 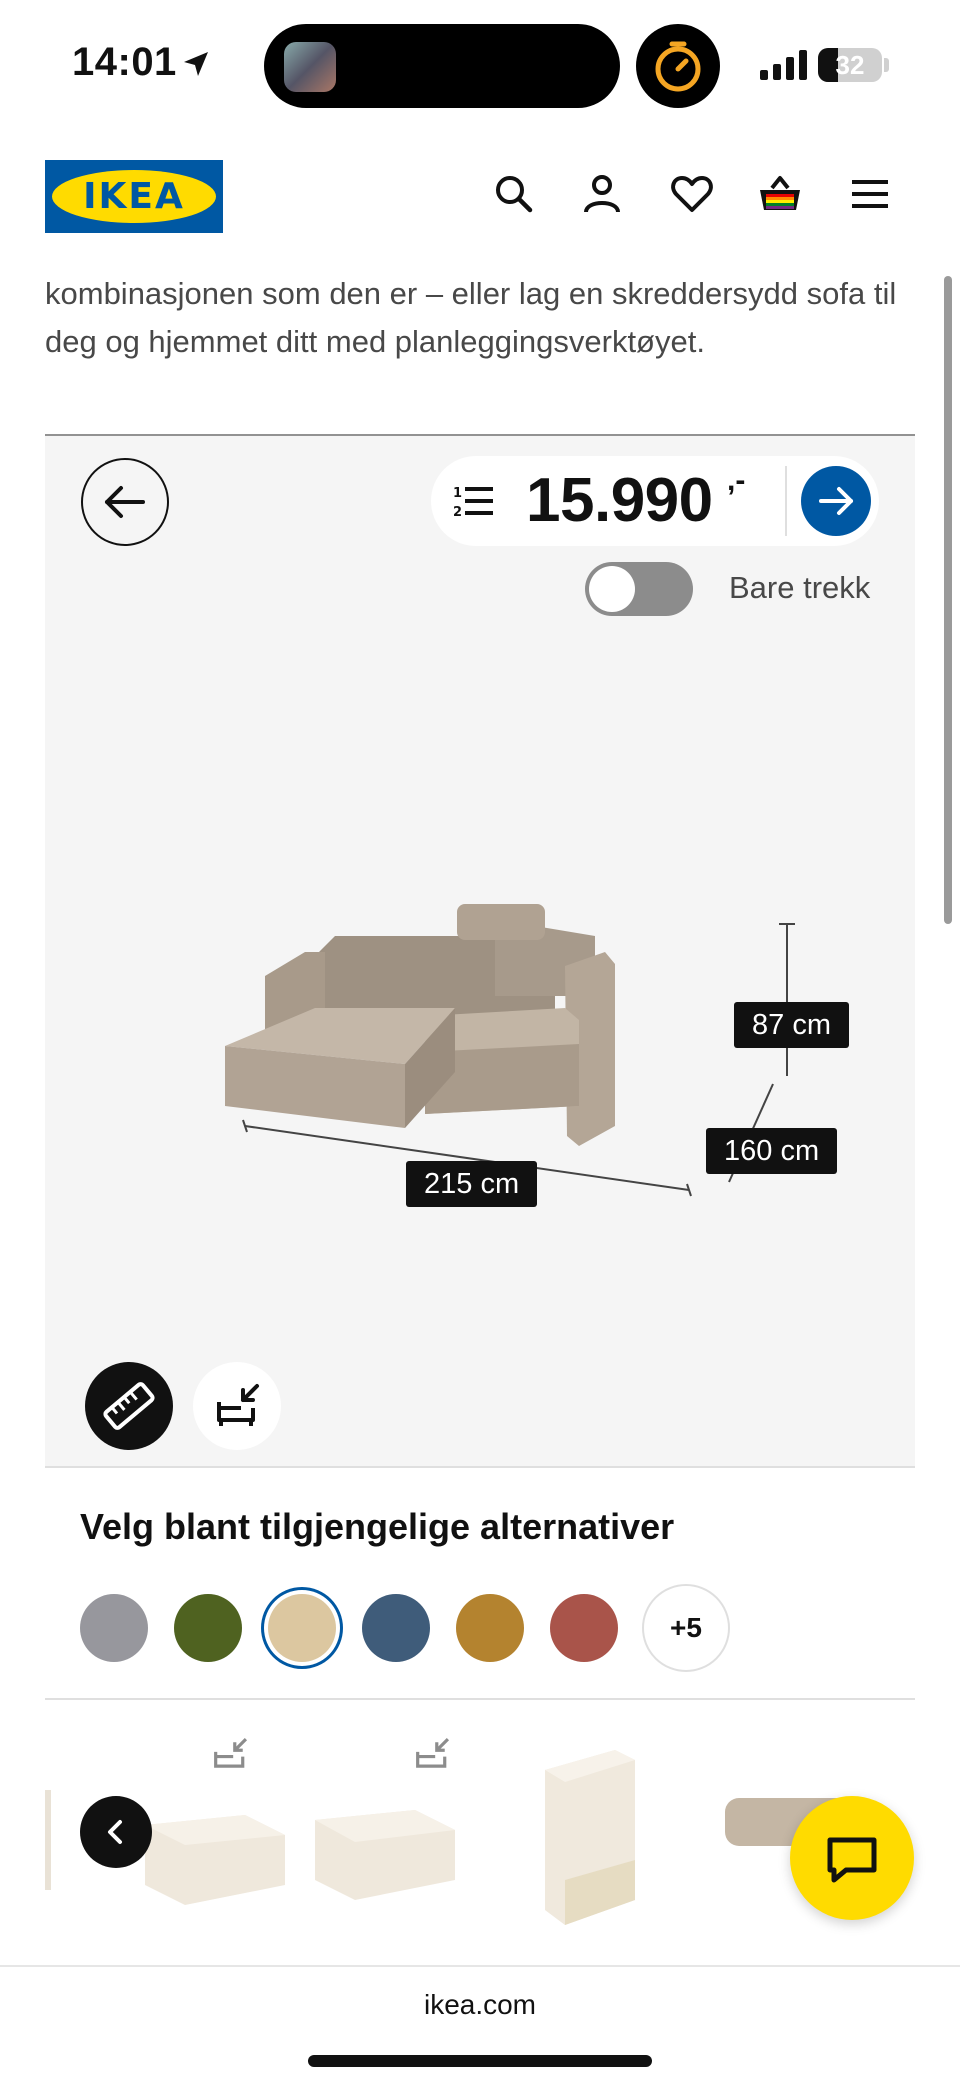 I want to click on battery-nub, so click(x=886, y=65).